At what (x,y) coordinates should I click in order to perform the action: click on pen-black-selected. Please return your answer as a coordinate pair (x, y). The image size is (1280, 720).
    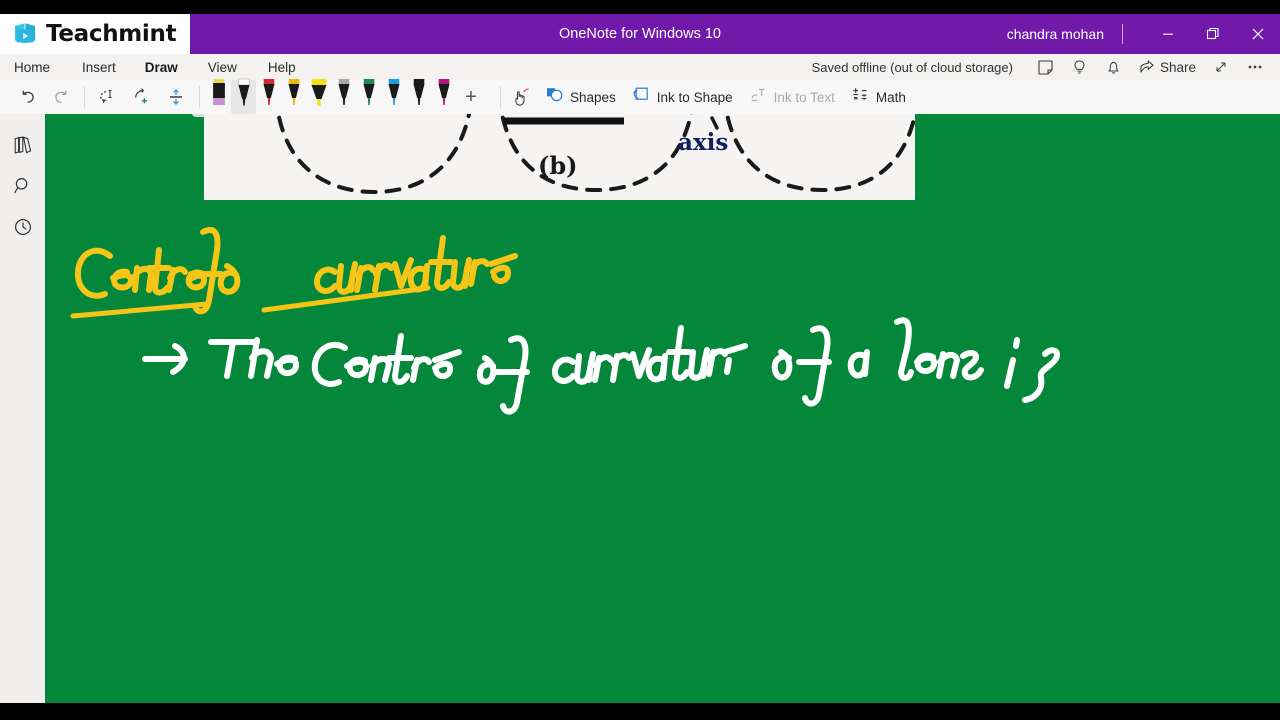
    Looking at the image, I should click on (243, 99).